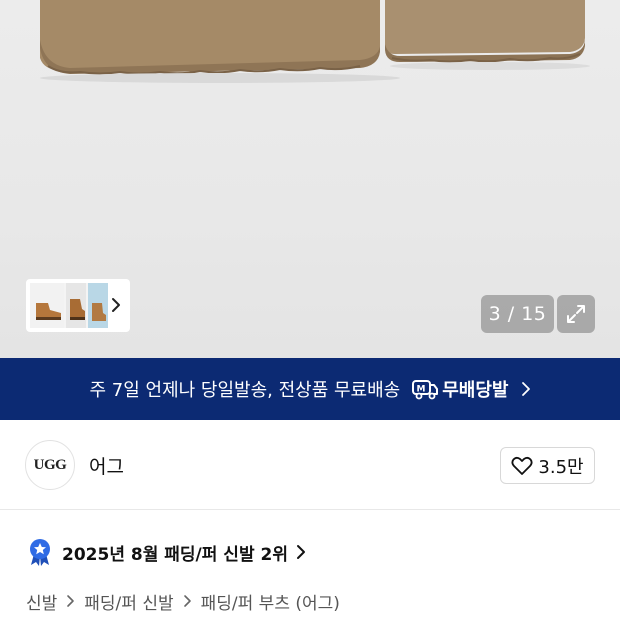 The width and height of the screenshot is (620, 620). I want to click on banner-brand-name: 무배당발, so click(475, 390).